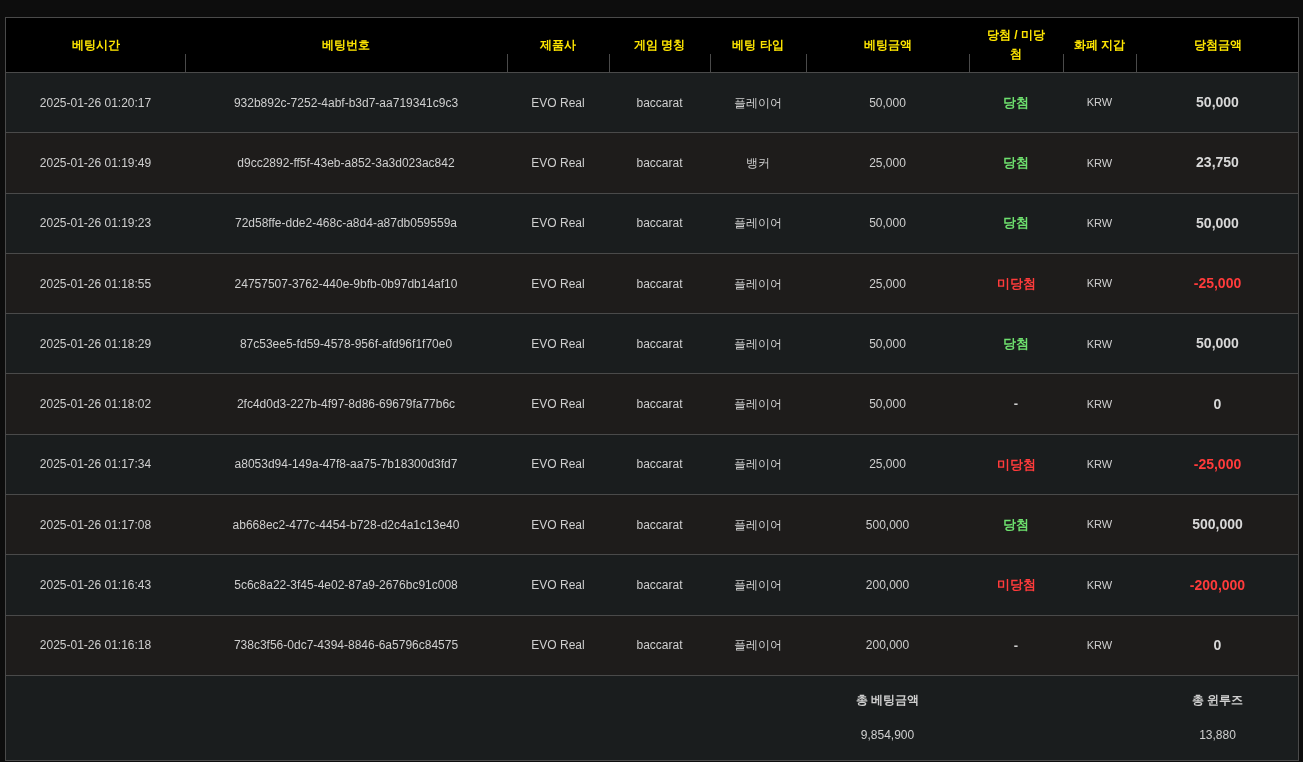  Describe the element at coordinates (95, 646) in the screenshot. I see `bet-time: 2025-01-26 01:16:18` at that location.